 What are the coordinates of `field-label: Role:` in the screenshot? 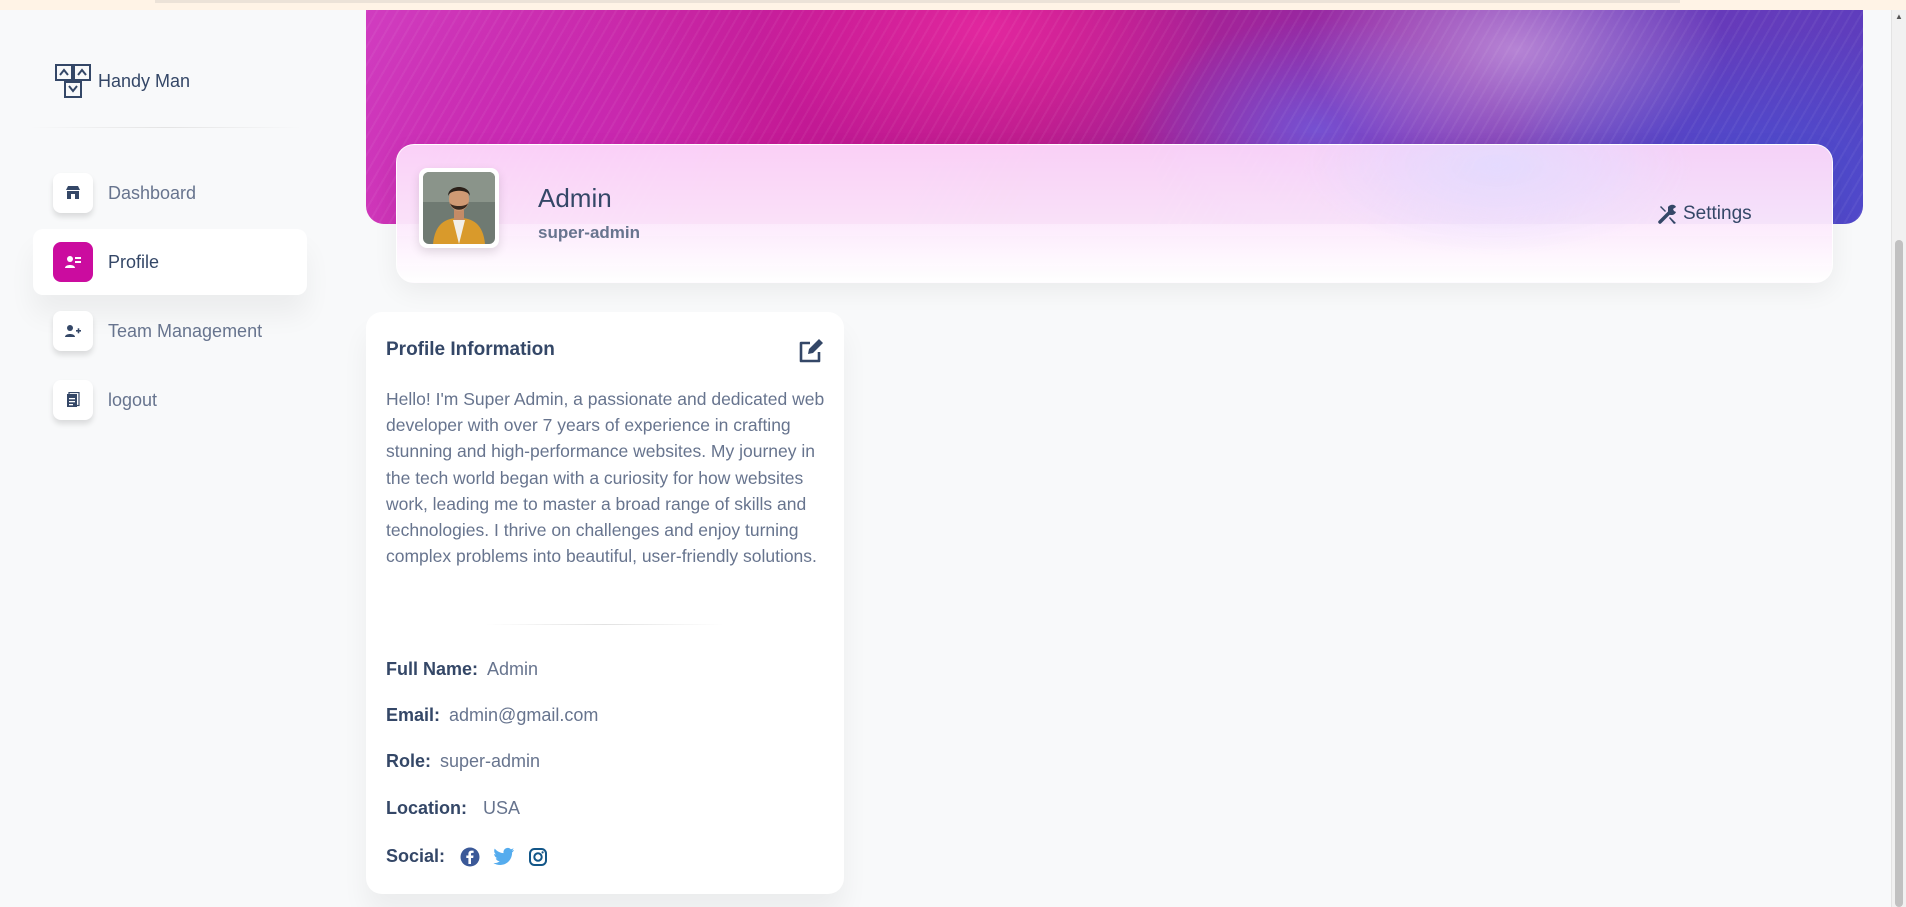 It's located at (408, 761).